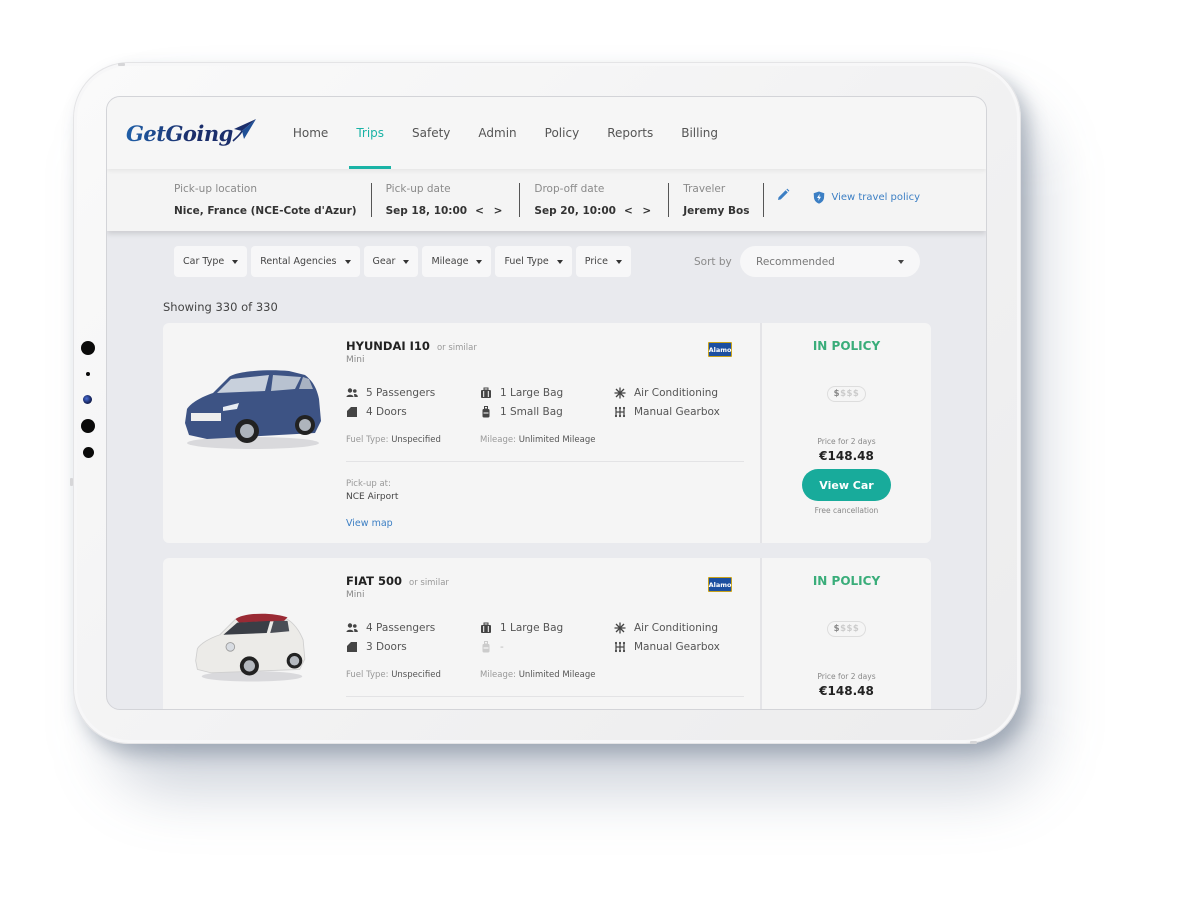 The image size is (1200, 897). Describe the element at coordinates (526, 261) in the screenshot. I see `filter-label: Fuel Type` at that location.